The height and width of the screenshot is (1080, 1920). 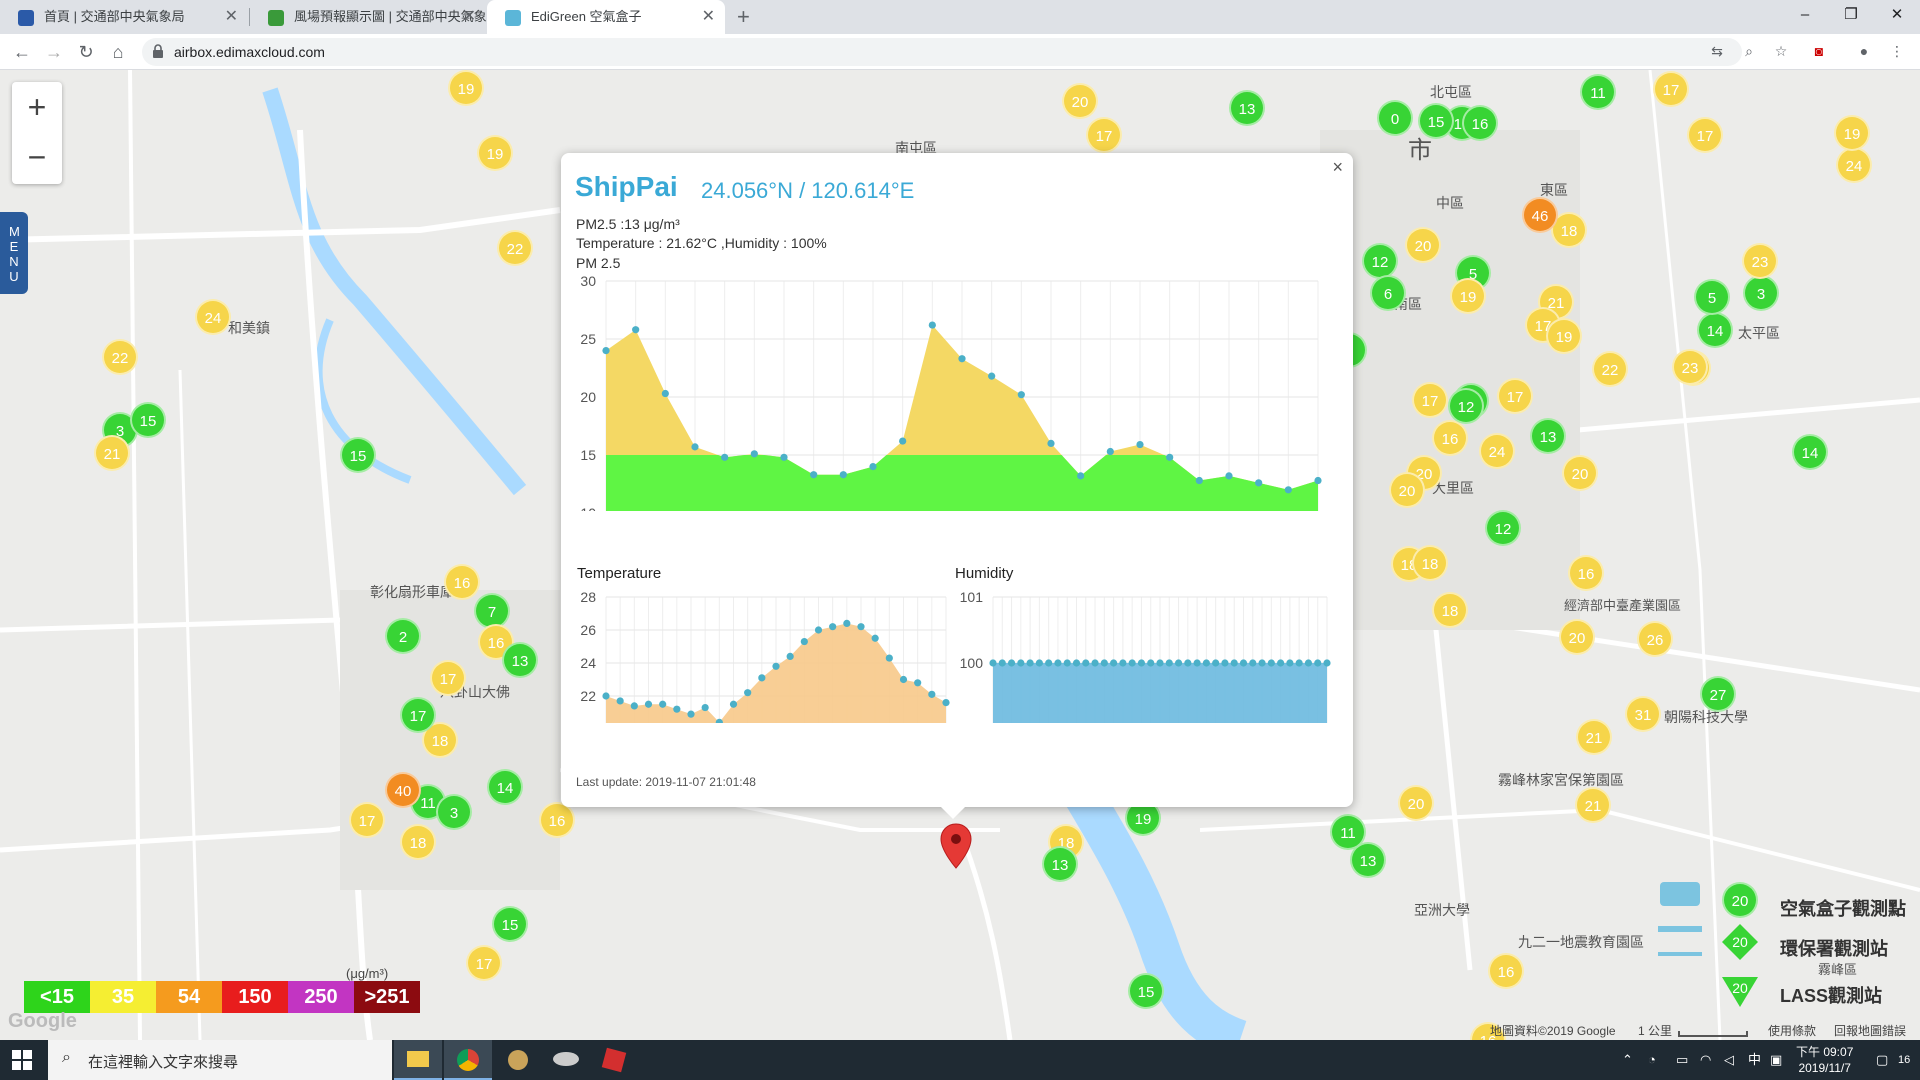 What do you see at coordinates (1395, 118) in the screenshot?
I see `station-marker: 0` at bounding box center [1395, 118].